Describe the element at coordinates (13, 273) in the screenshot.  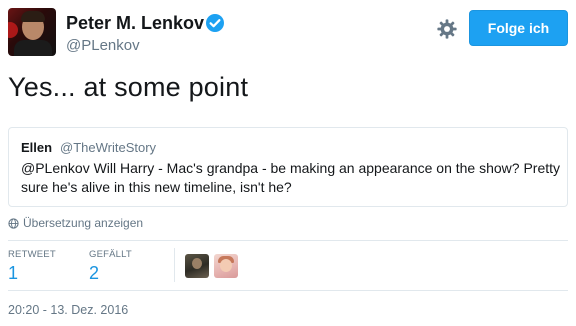
I see `retweet-count: 1` at that location.